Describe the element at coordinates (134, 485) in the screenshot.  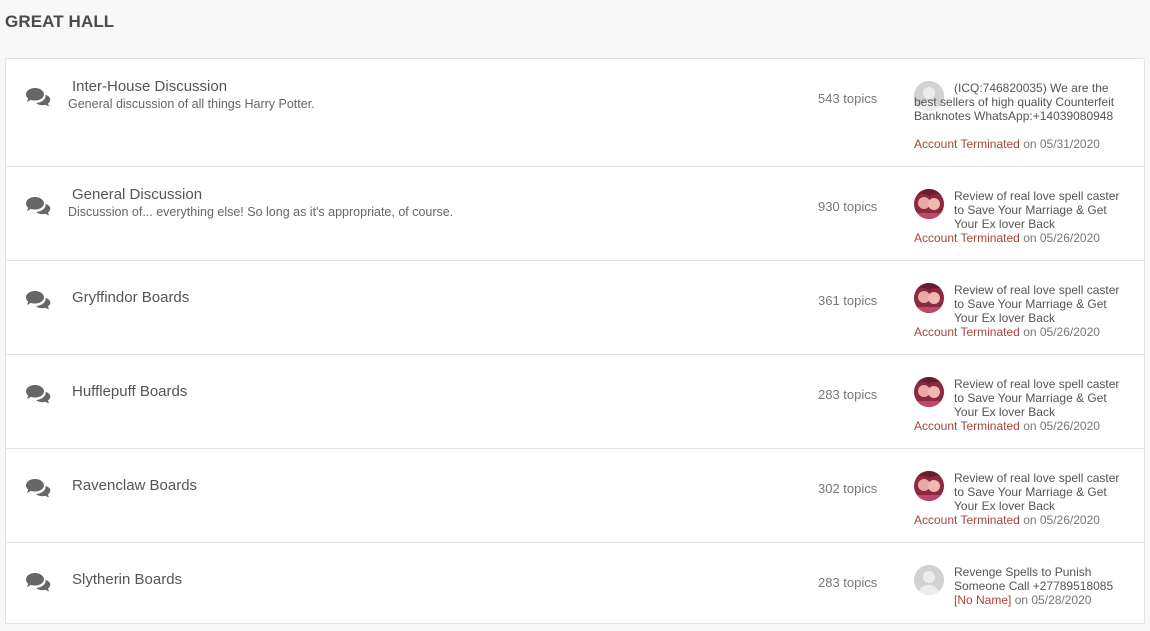
I see `forum-title: Ravenclaw Boards` at that location.